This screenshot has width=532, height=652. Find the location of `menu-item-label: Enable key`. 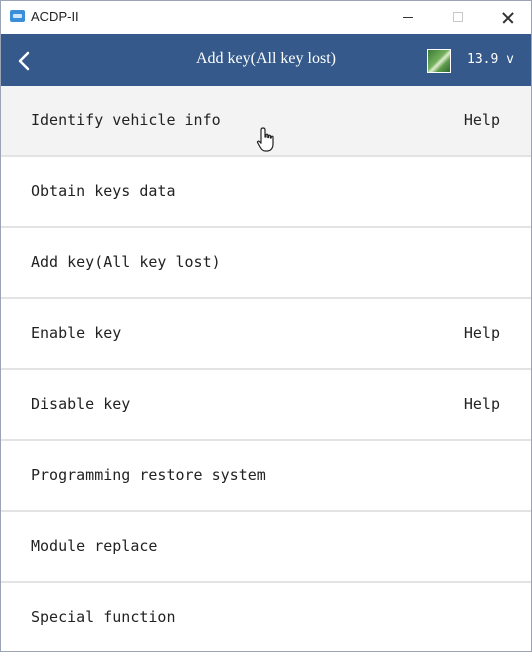

menu-item-label: Enable key is located at coordinates (76, 333).